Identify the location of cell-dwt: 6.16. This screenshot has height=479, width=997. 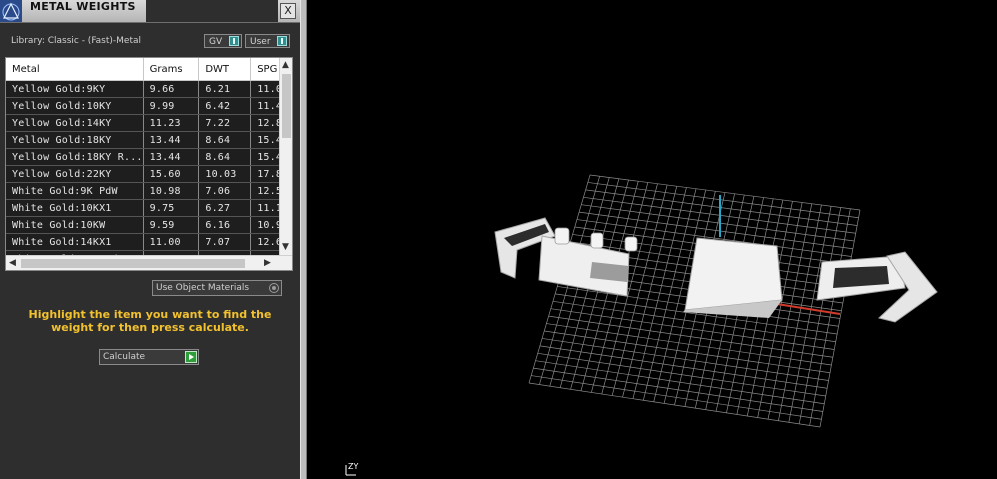
(225, 225).